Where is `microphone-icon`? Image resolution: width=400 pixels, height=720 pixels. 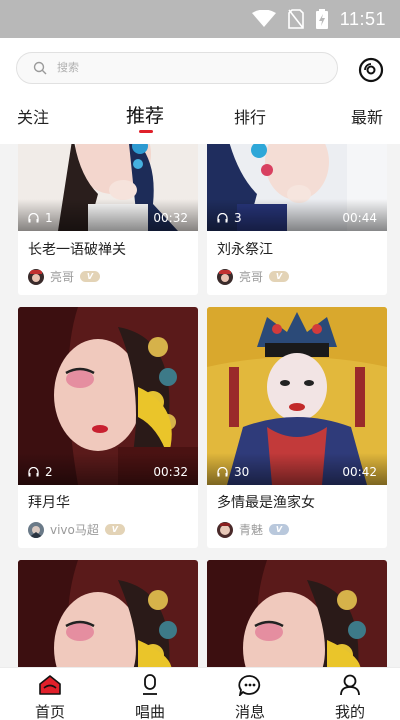
microphone-icon is located at coordinates (150, 684).